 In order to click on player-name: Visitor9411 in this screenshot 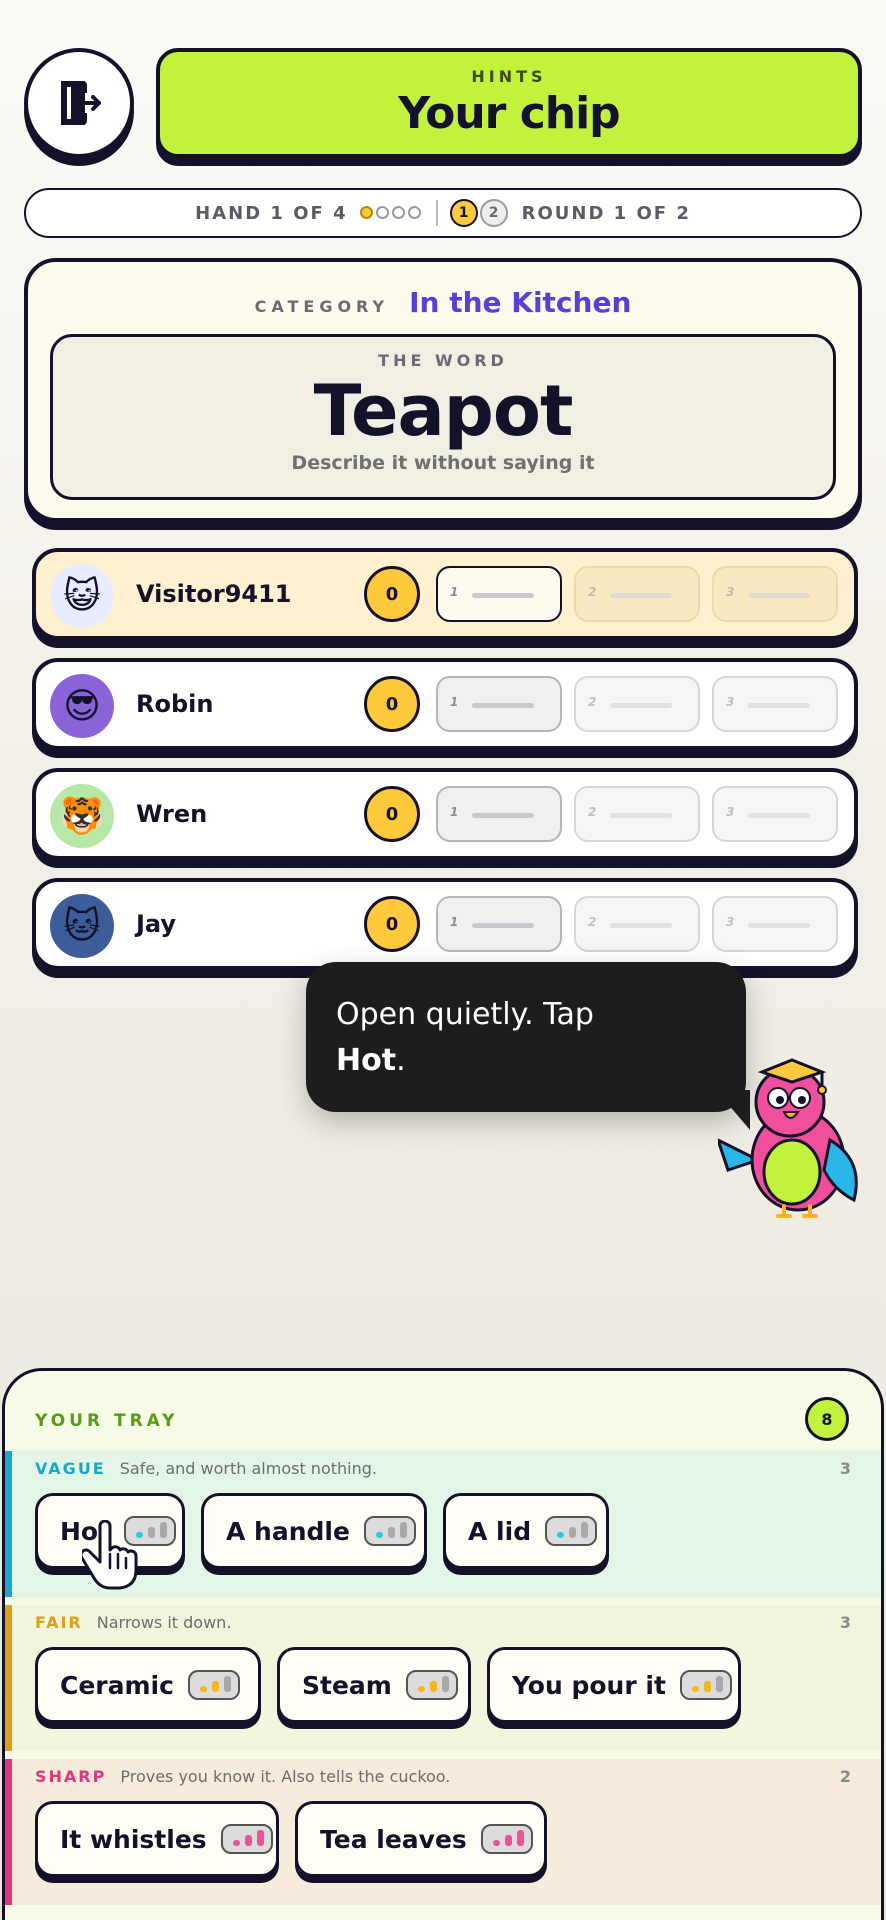, I will do `click(214, 594)`.